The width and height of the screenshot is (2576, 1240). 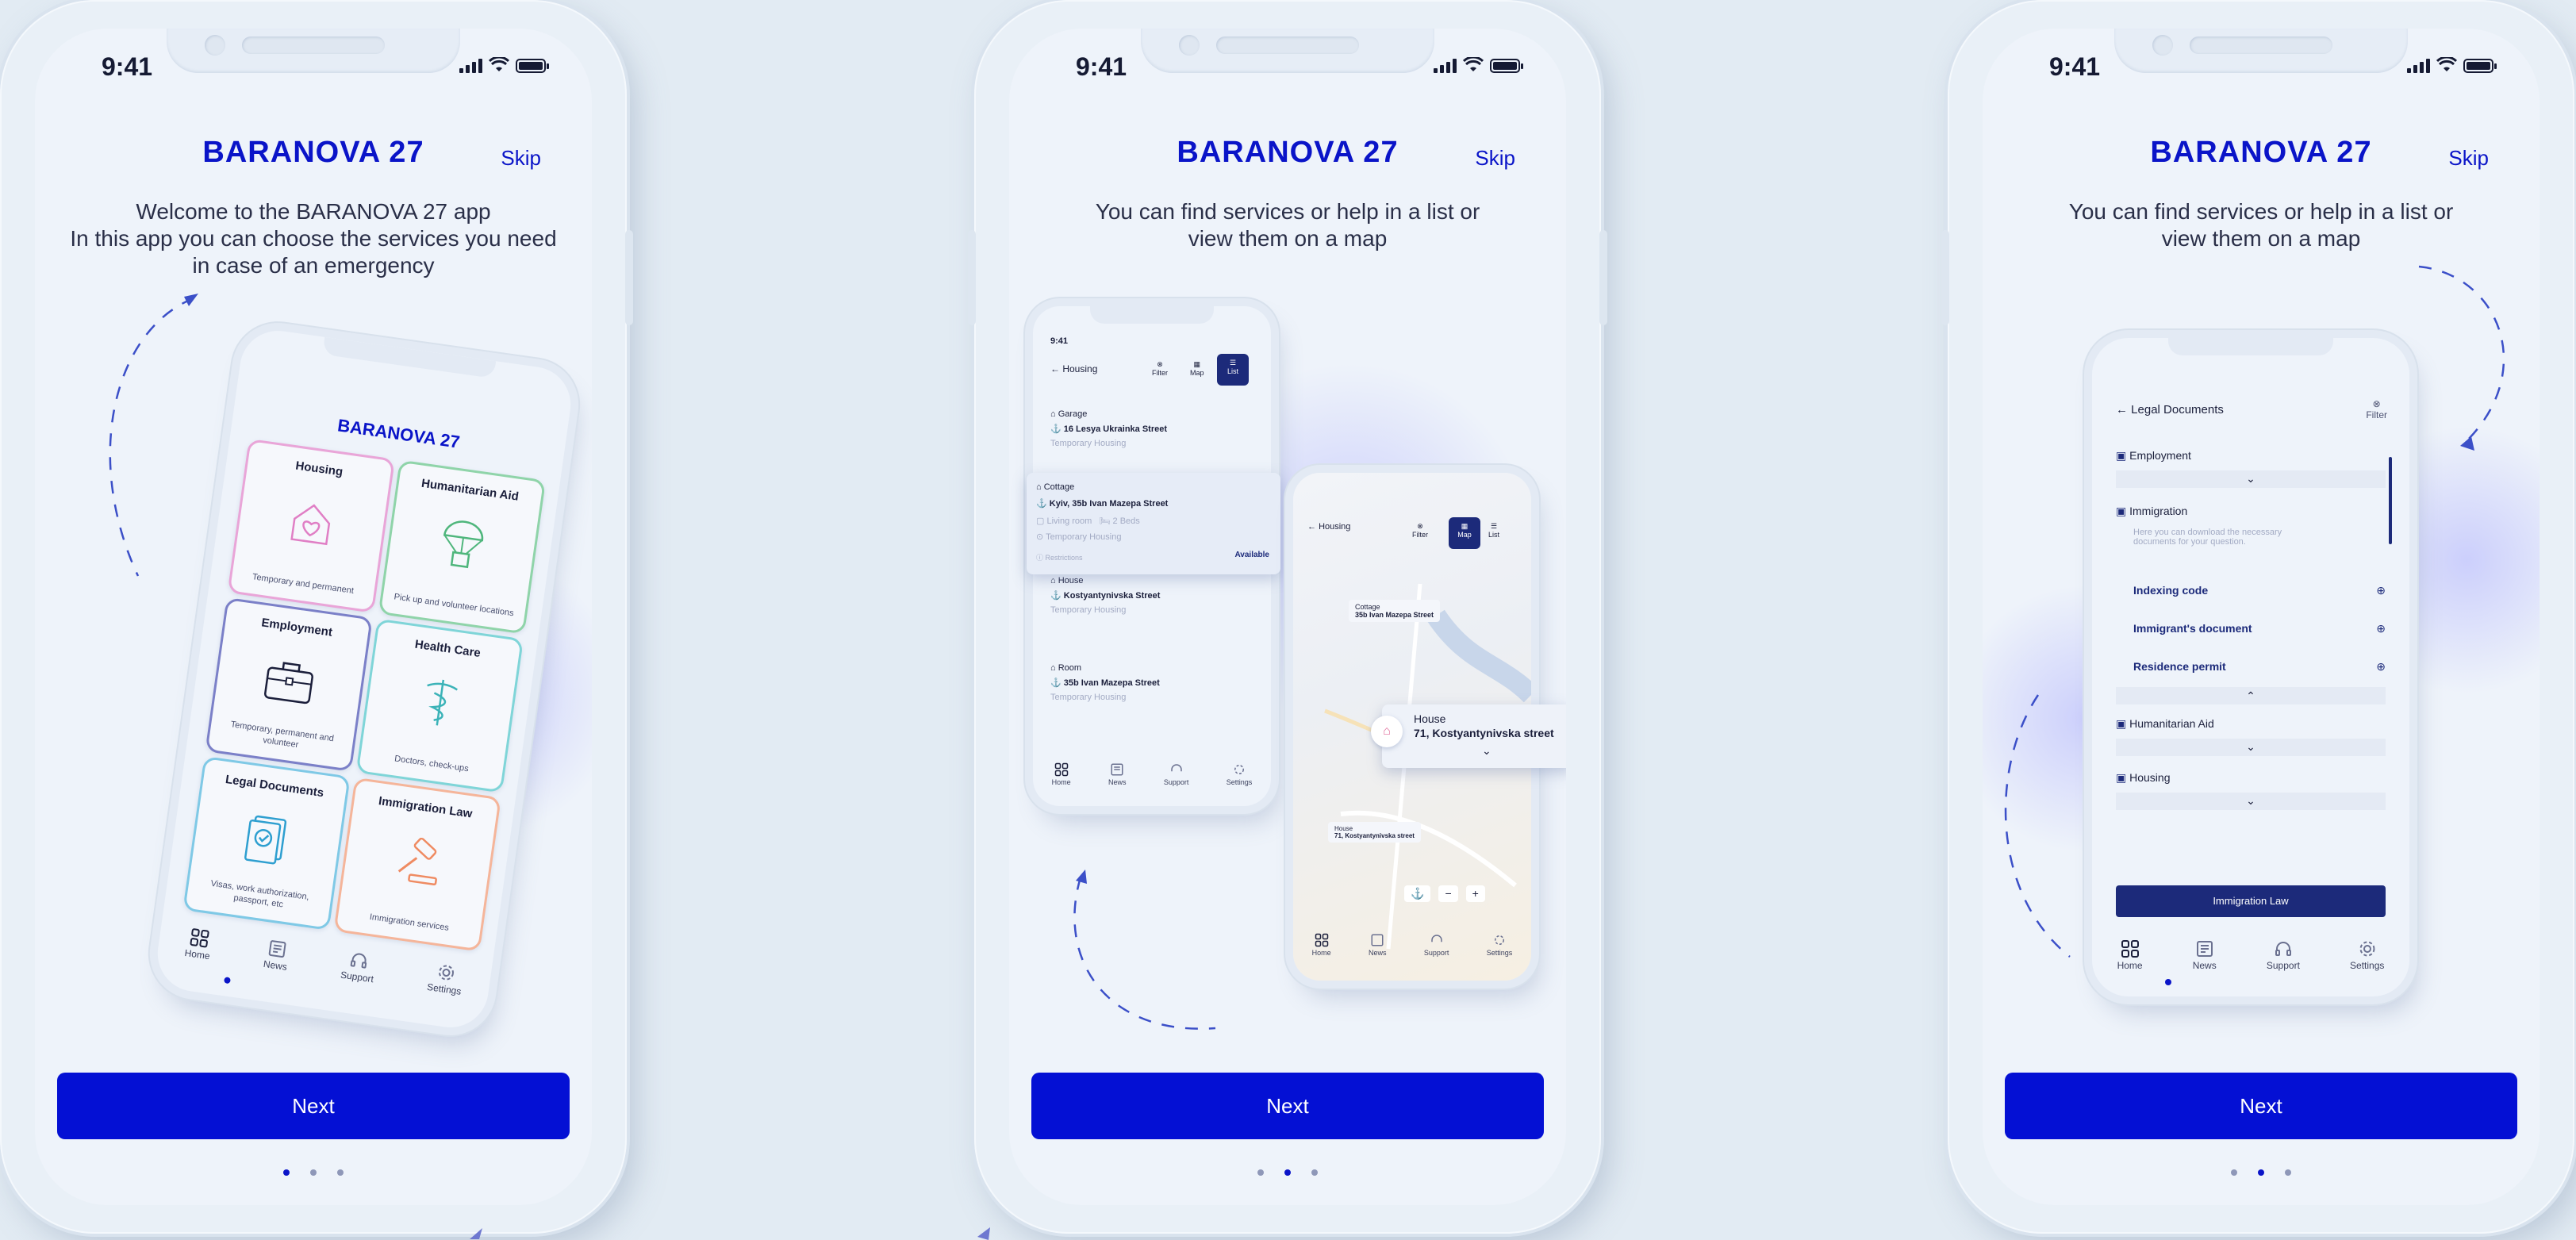 What do you see at coordinates (2259, 590) in the screenshot?
I see `document-item: Indexing code ⊕` at bounding box center [2259, 590].